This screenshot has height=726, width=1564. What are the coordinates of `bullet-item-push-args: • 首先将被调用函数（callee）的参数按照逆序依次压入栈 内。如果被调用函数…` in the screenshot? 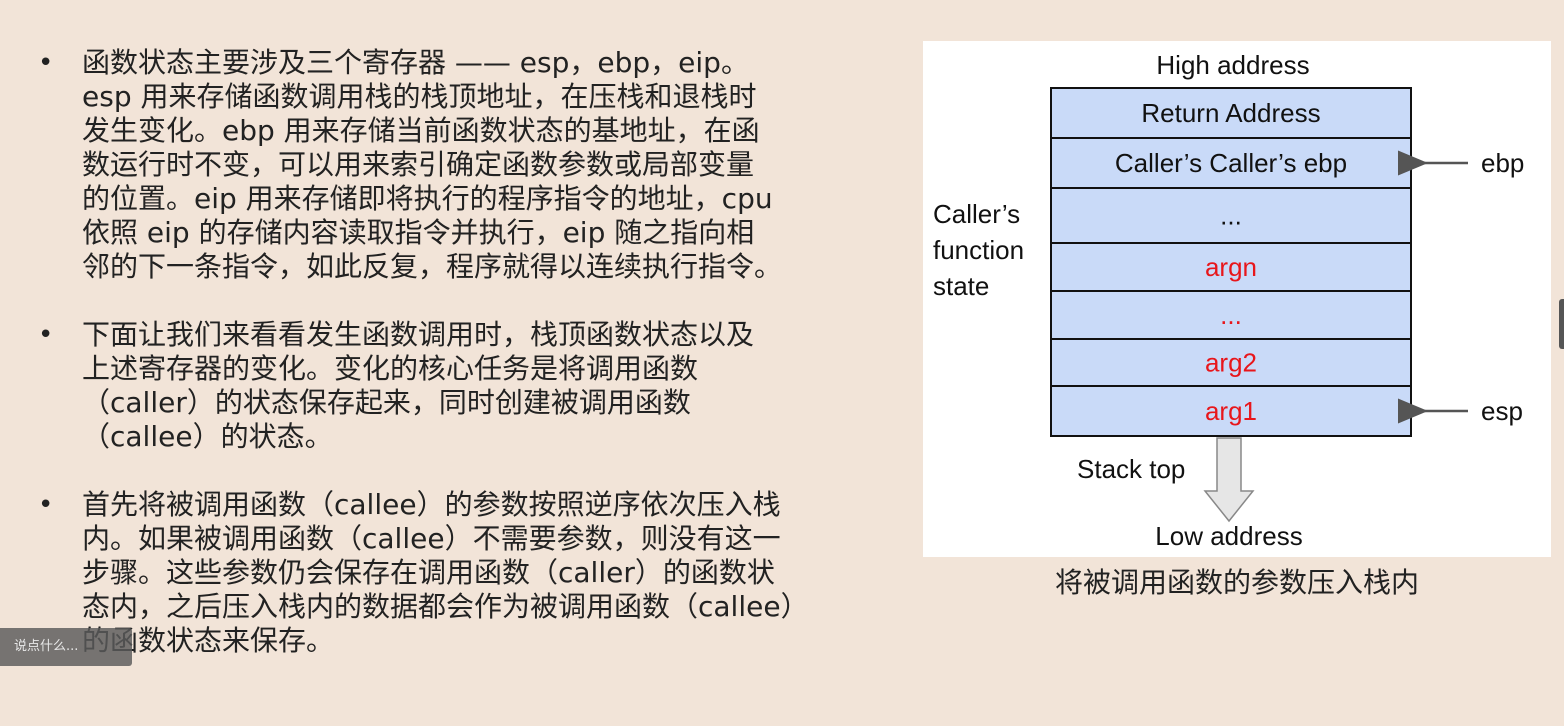 It's located at (445, 573).